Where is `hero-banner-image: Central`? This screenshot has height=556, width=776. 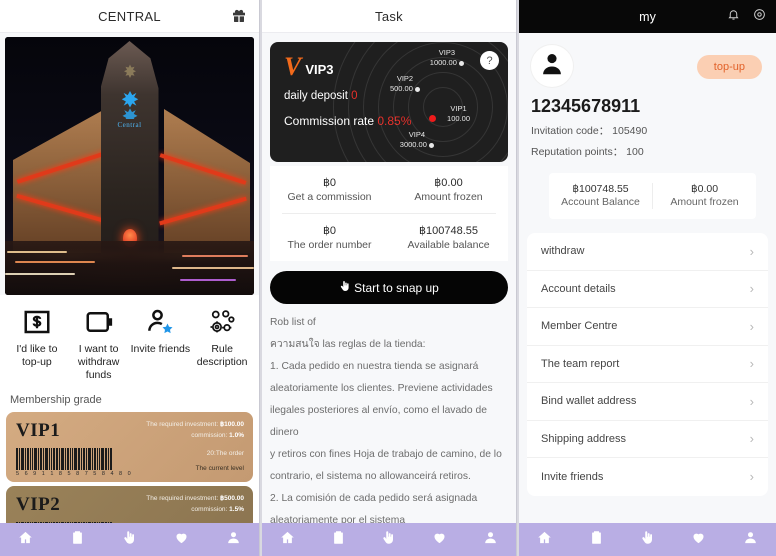 hero-banner-image: Central is located at coordinates (129, 166).